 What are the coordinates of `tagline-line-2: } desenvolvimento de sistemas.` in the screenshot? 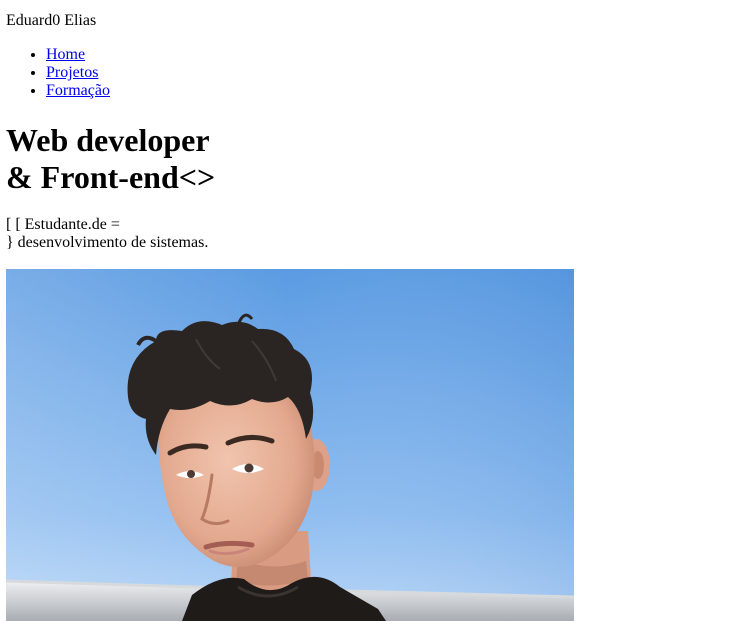 It's located at (107, 242).